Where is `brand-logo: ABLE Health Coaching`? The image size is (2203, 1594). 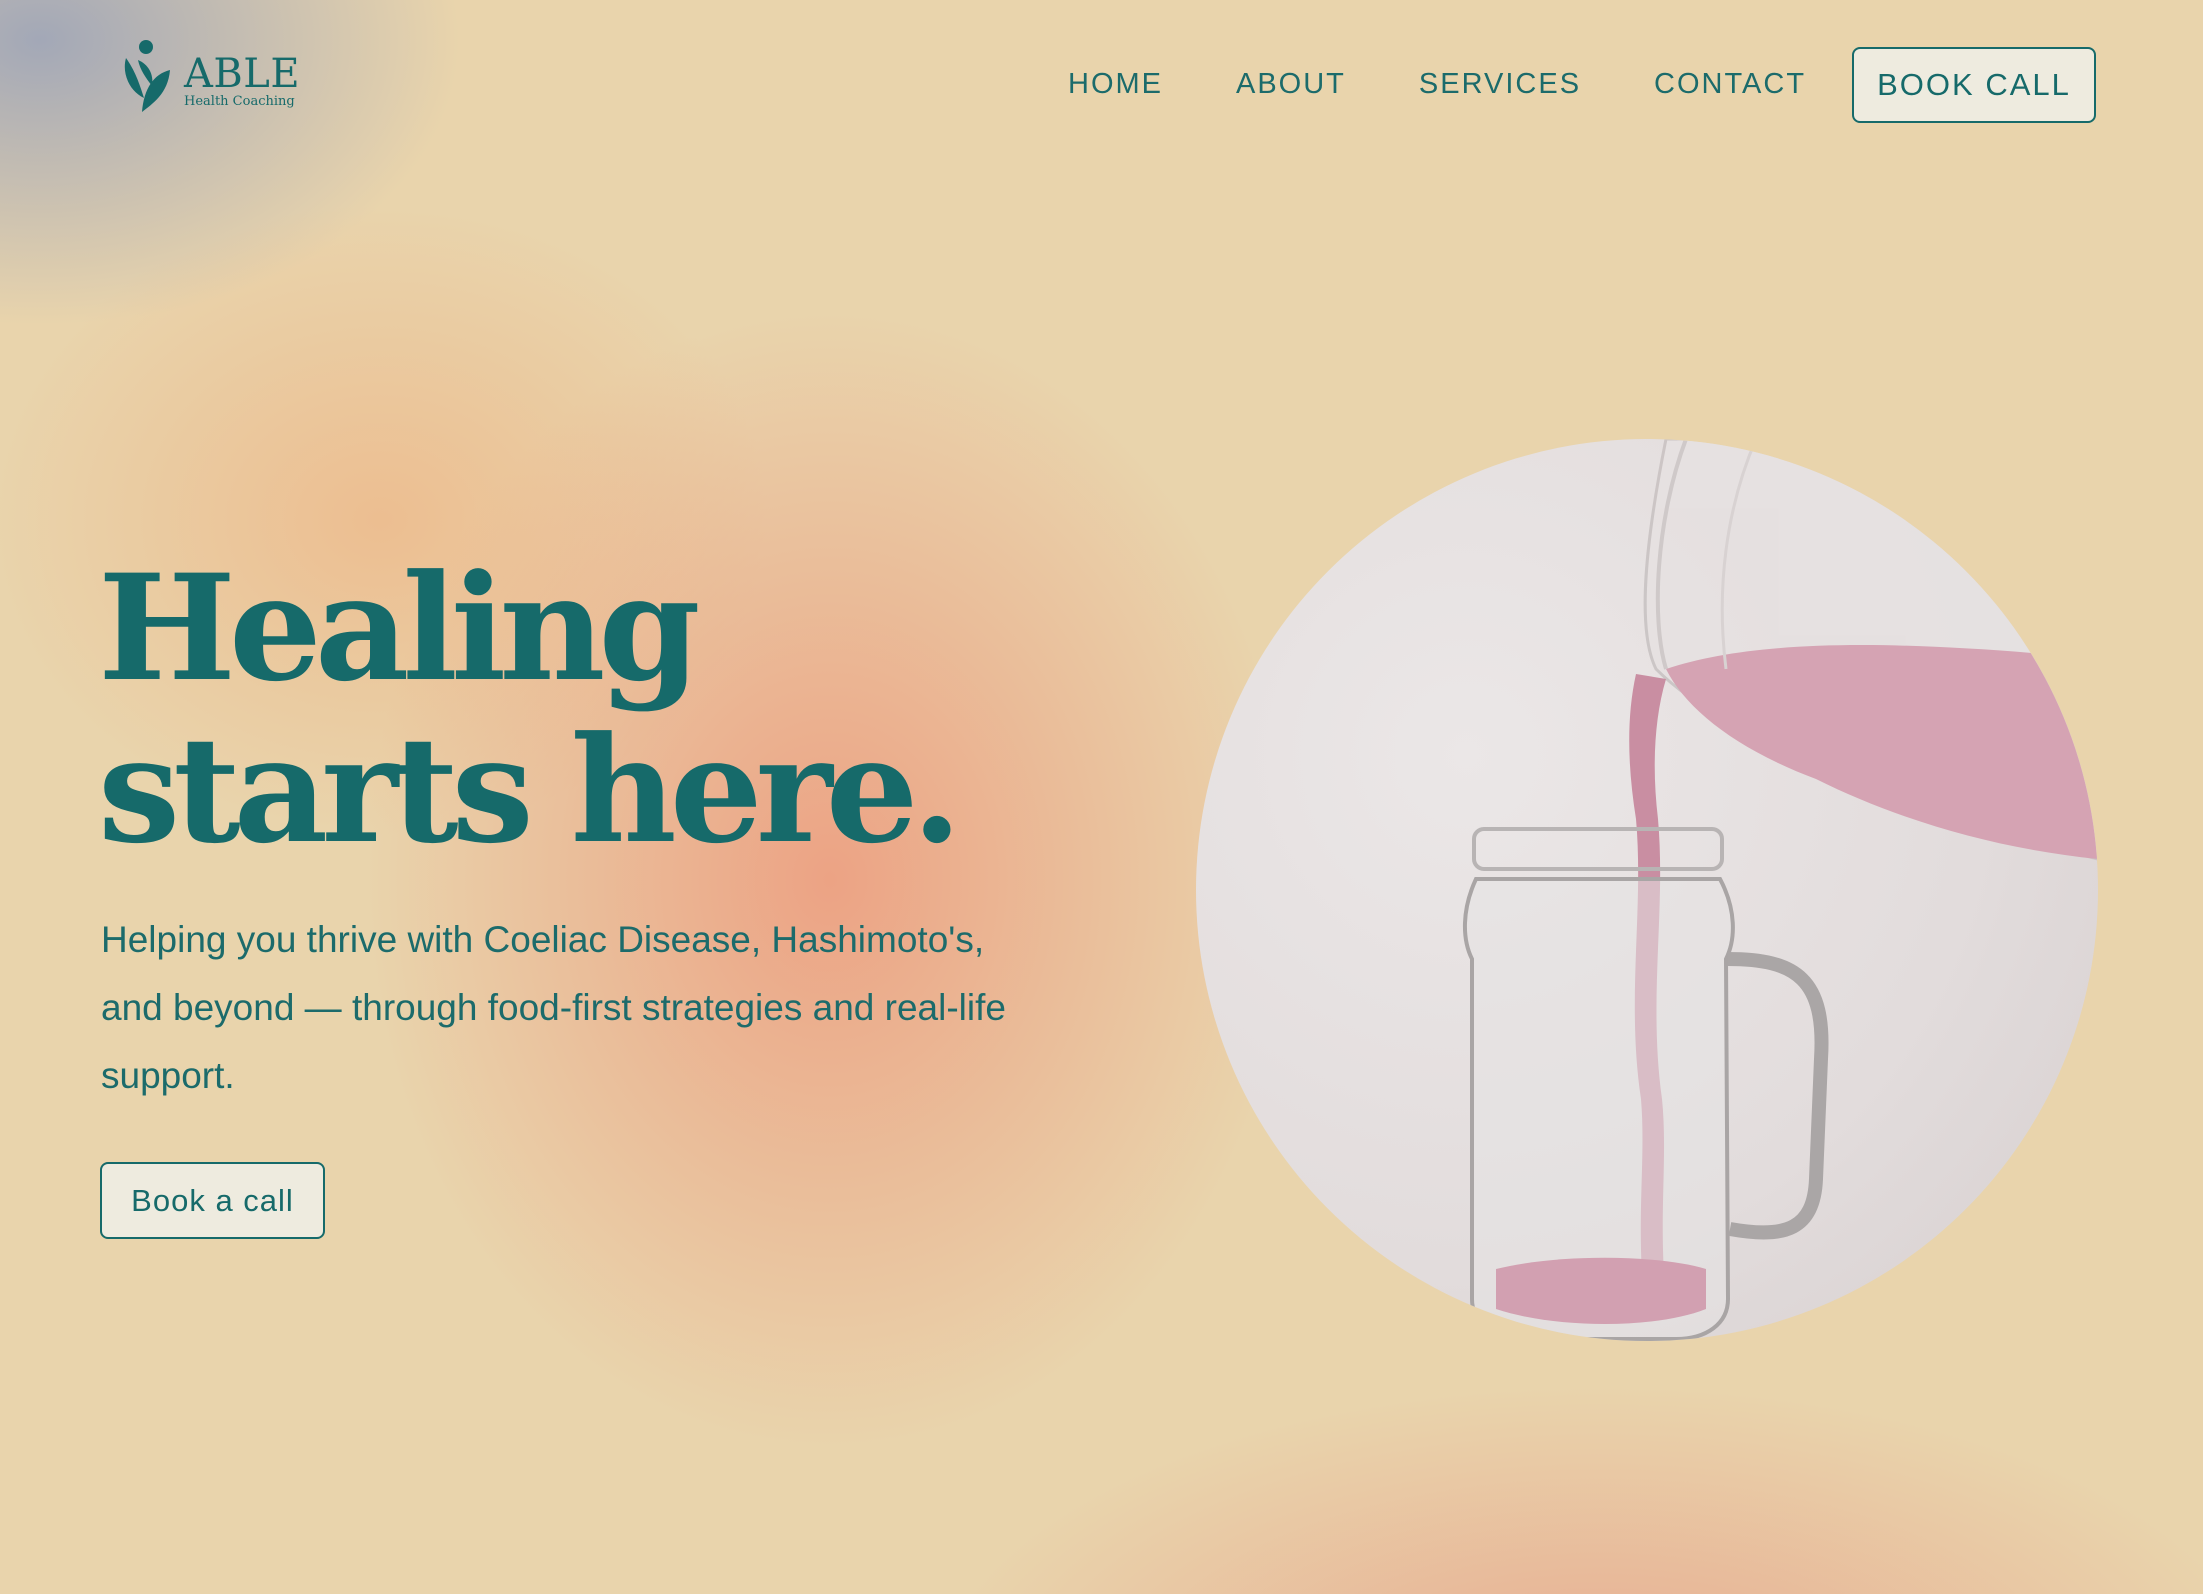 brand-logo: ABLE Health Coaching is located at coordinates (209, 77).